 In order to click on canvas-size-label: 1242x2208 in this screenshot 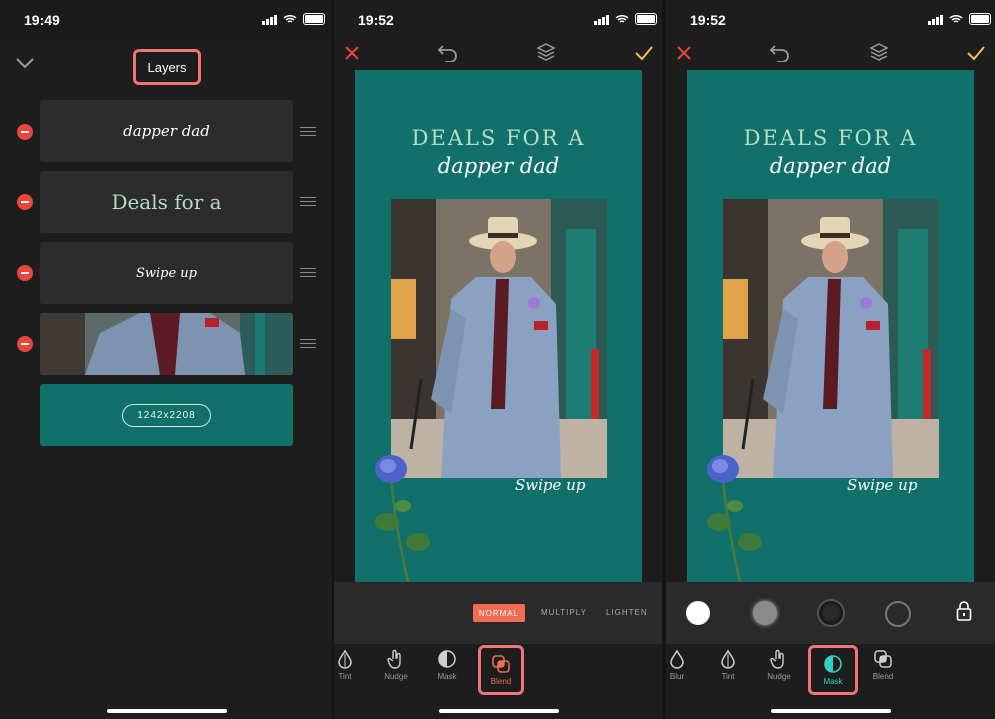, I will do `click(166, 415)`.